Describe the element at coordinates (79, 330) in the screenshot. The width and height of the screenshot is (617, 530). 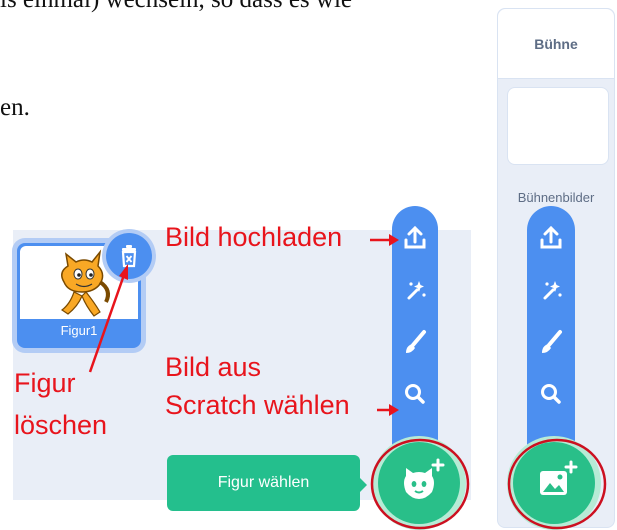
I see `sprite-name-label: Figur1` at that location.